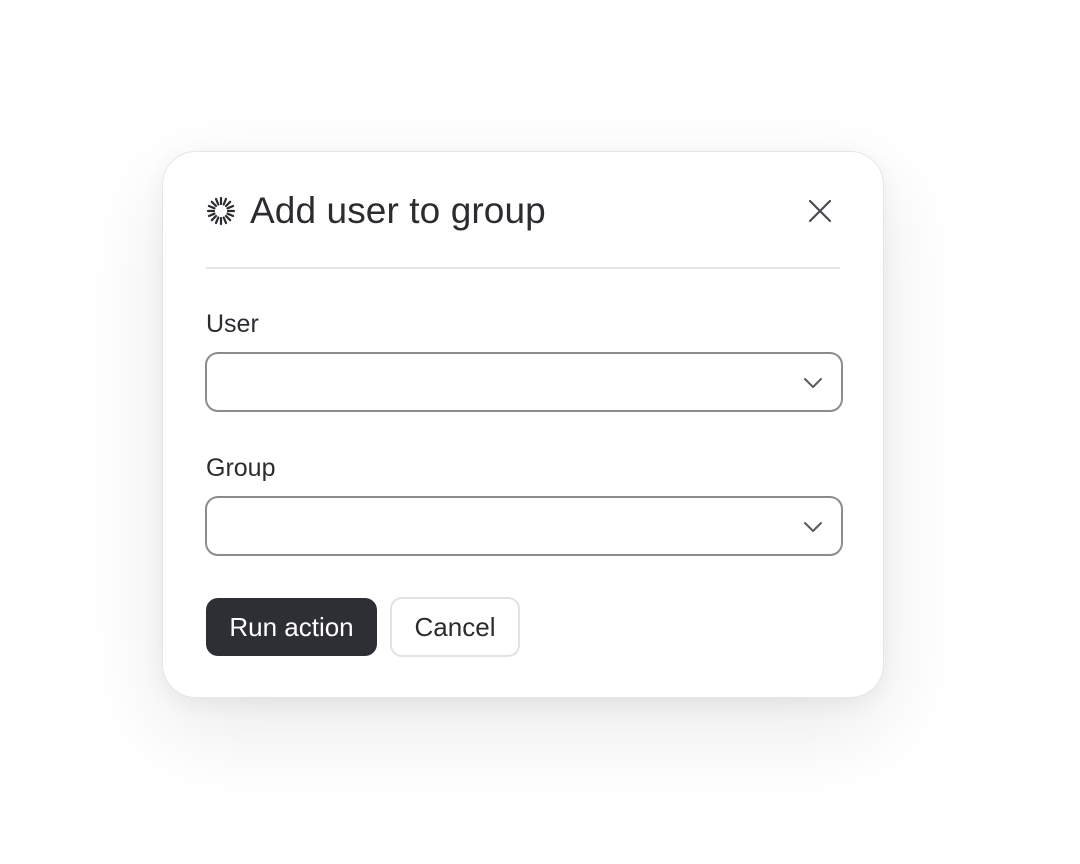 The width and height of the screenshot is (1080, 864). What do you see at coordinates (232, 324) in the screenshot?
I see `user-field-label: User` at bounding box center [232, 324].